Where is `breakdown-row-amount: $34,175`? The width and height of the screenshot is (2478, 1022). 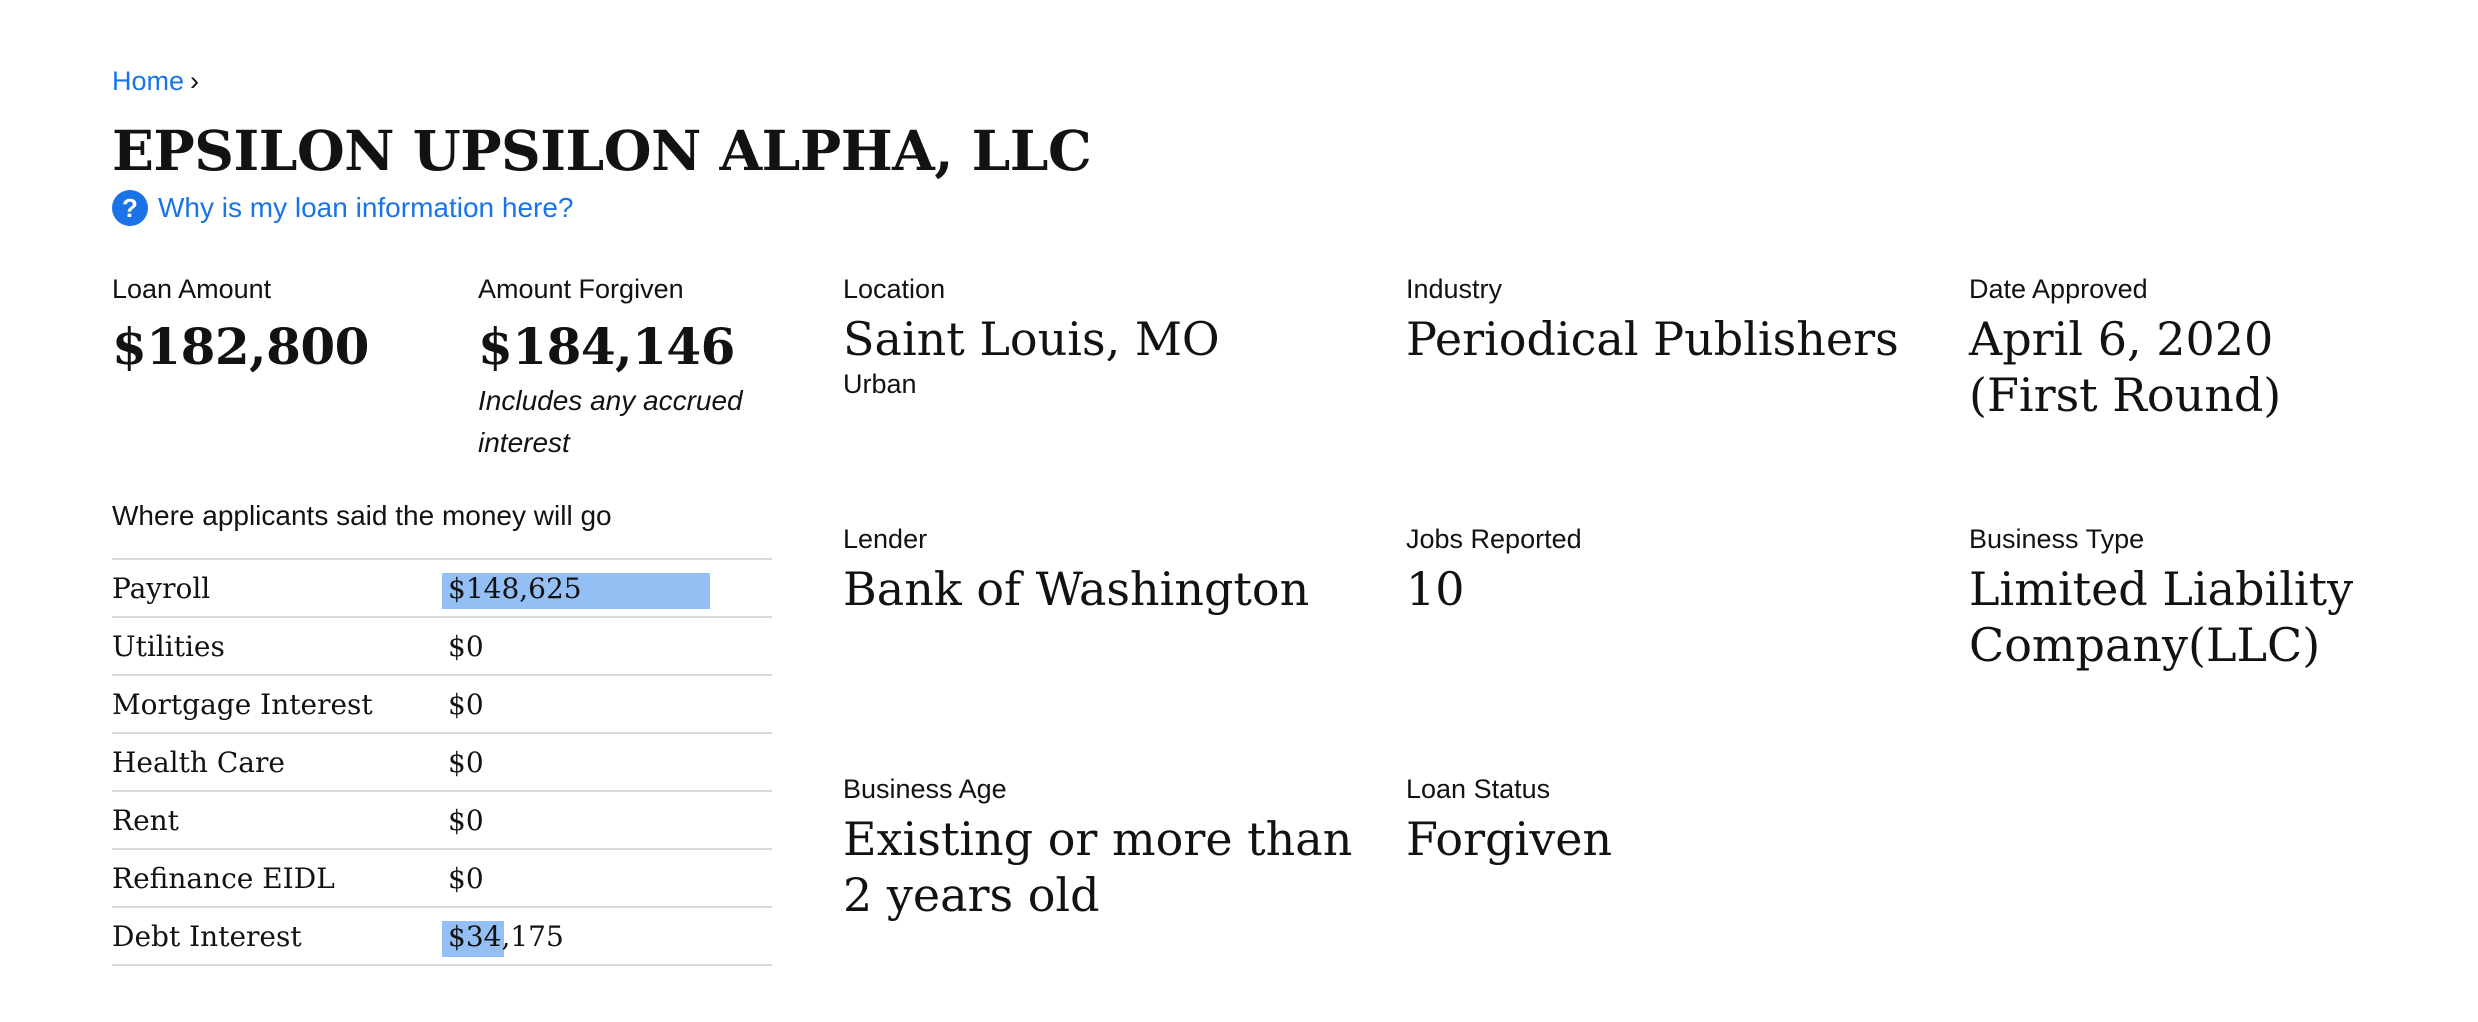
breakdown-row-amount: $34,175 is located at coordinates (506, 936).